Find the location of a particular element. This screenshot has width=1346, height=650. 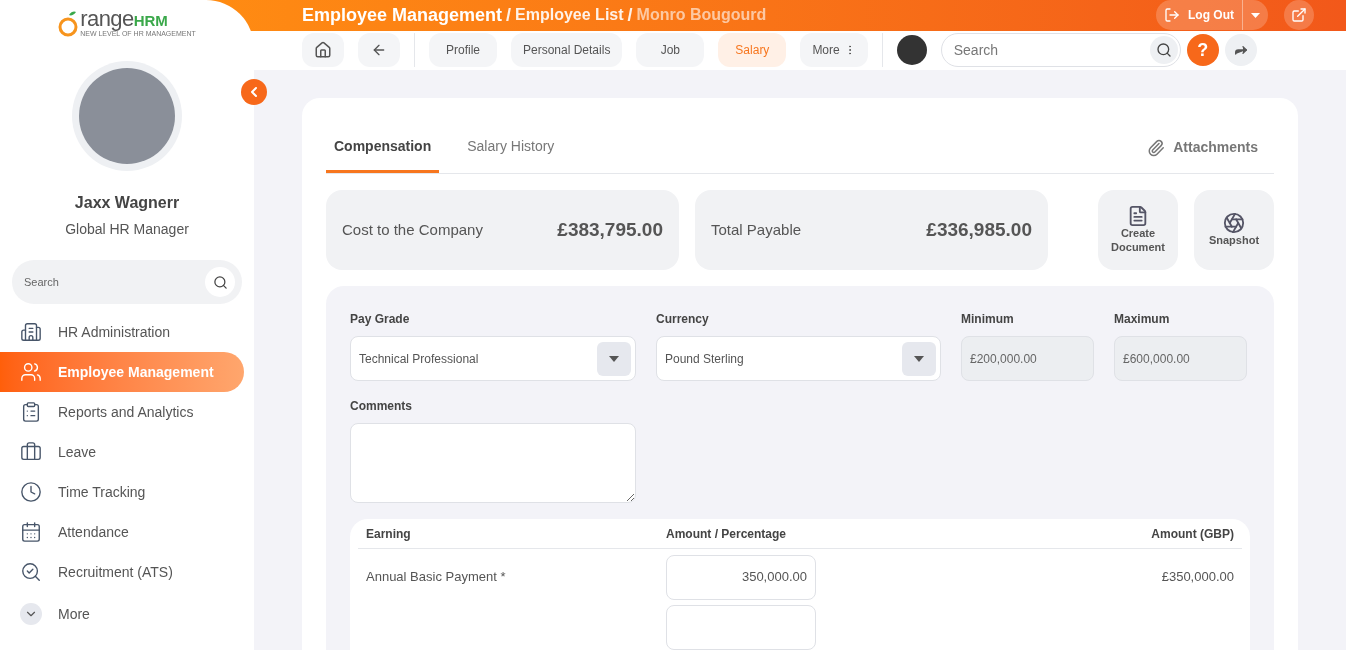

summary-value: £336,985.00 is located at coordinates (979, 229).